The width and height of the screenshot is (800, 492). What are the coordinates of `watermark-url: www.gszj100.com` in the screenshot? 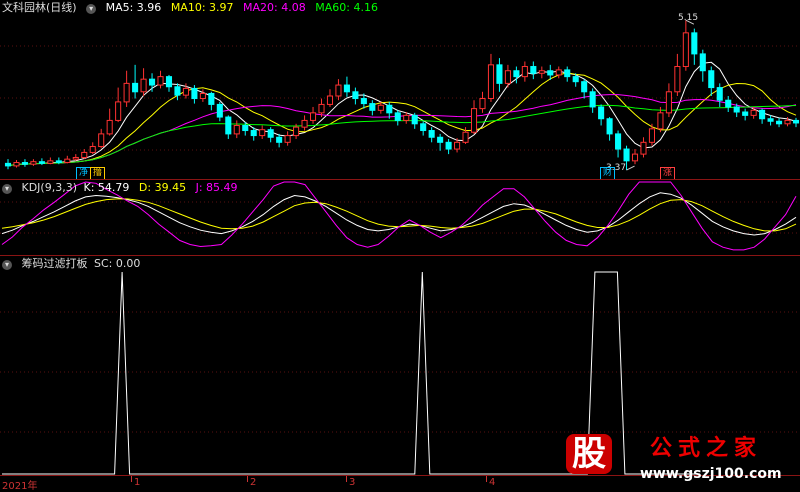 It's located at (711, 474).